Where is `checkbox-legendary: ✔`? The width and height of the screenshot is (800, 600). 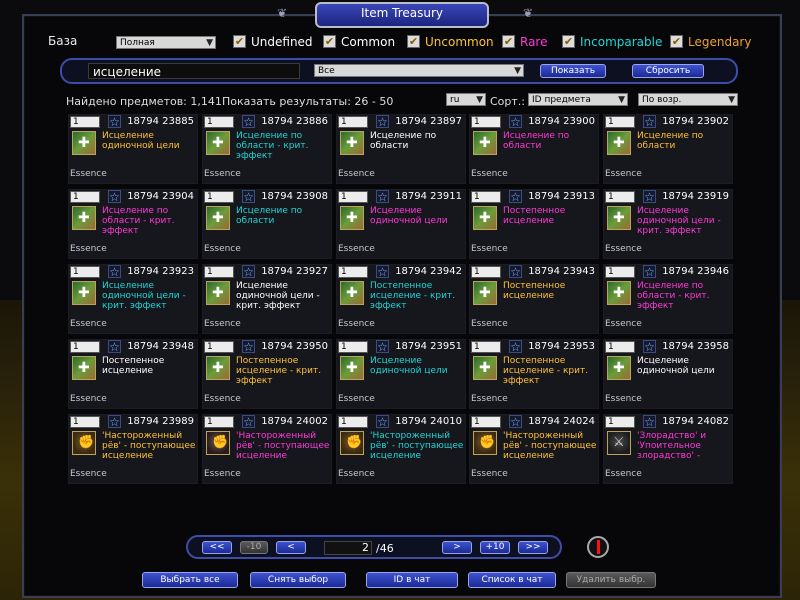
checkbox-legendary: ✔ is located at coordinates (676, 41).